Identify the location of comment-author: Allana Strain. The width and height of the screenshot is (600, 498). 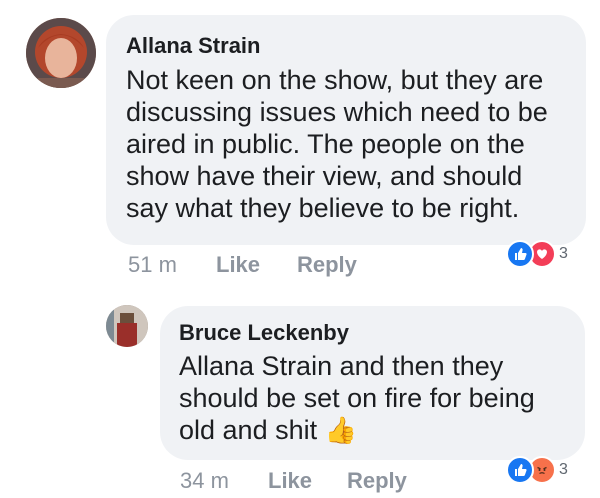
(193, 46).